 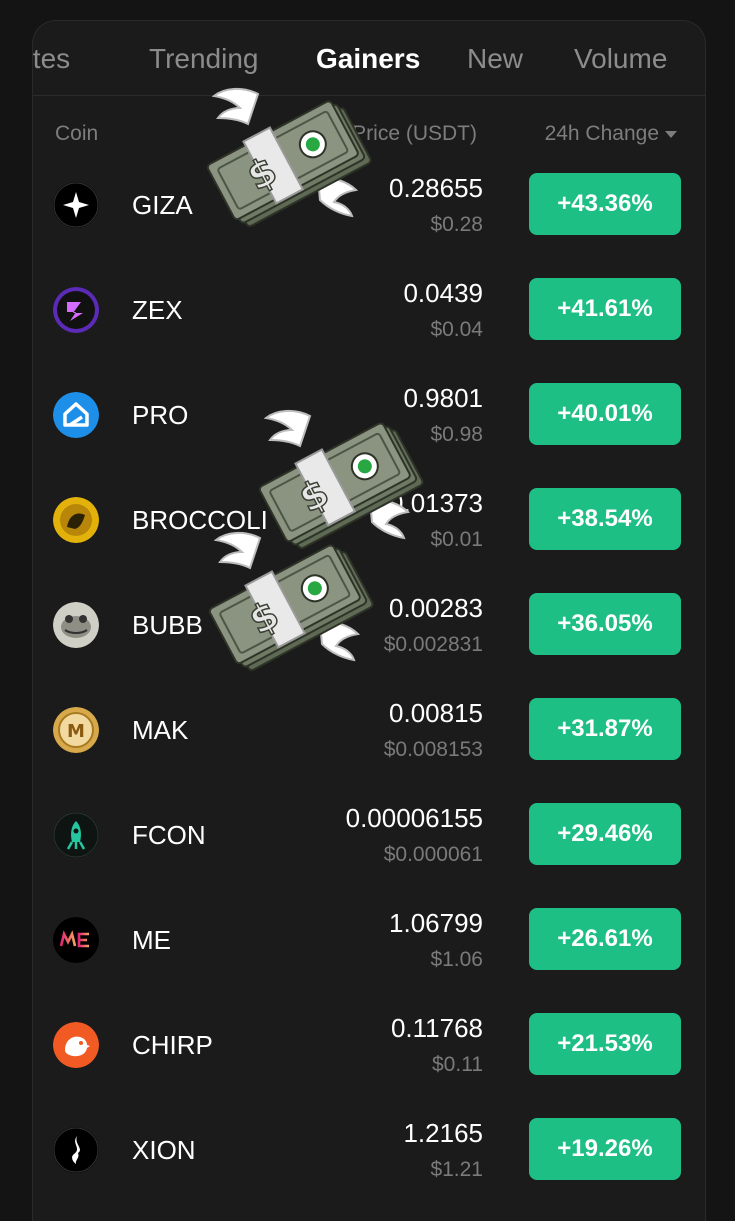 What do you see at coordinates (369, 1169) in the screenshot?
I see `coin-row: XION 1.2165 $1.21 +19.26%` at bounding box center [369, 1169].